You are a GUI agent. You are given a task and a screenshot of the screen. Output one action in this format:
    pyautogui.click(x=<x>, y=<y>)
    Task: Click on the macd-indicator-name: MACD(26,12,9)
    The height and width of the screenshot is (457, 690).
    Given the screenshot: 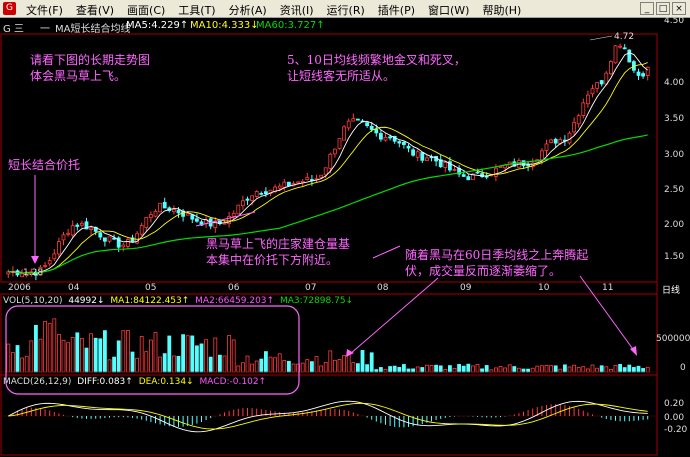 What is the action you would take?
    pyautogui.click(x=37, y=382)
    